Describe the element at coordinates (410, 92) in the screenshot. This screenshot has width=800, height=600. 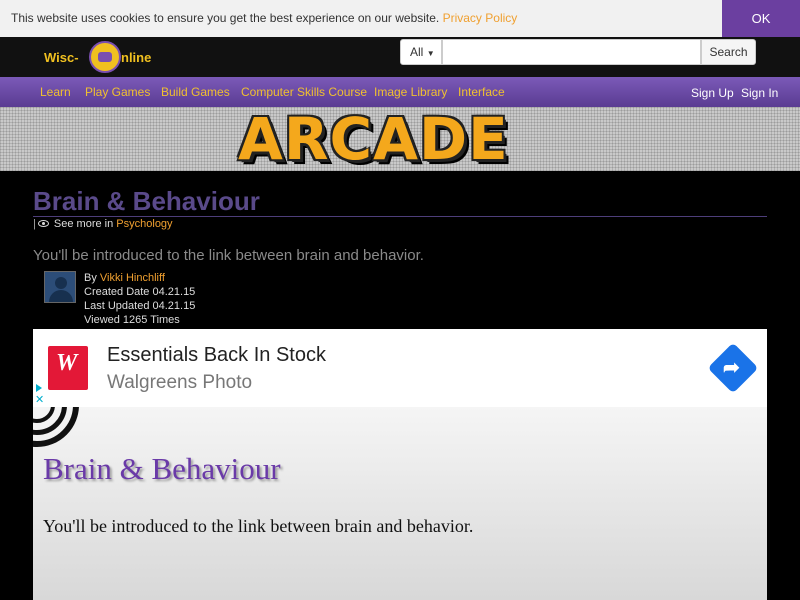
I see `nav-image-library: Image Library` at that location.